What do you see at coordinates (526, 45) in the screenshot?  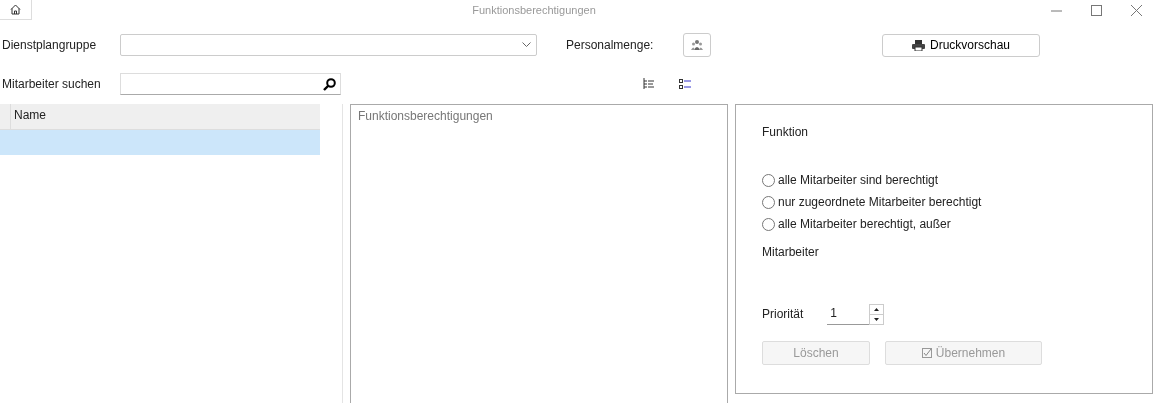 I see `chevron-down-icon` at bounding box center [526, 45].